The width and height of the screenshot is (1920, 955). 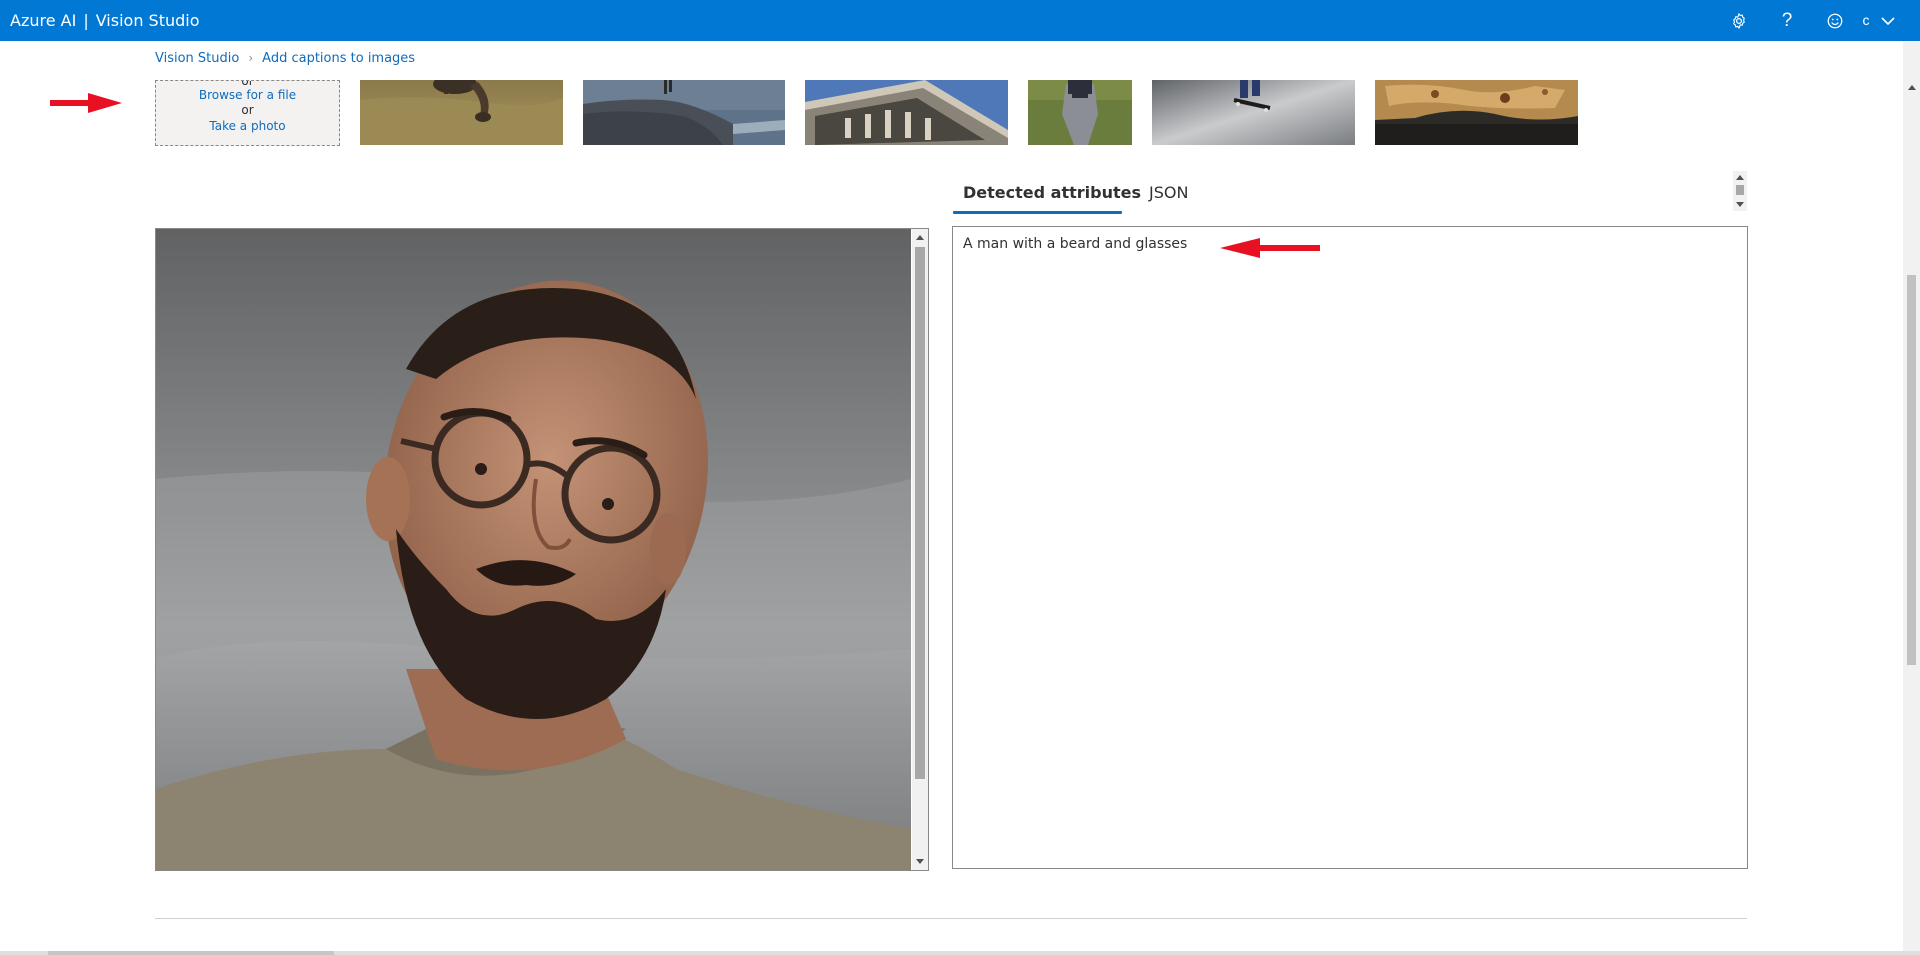 I want to click on sample-image-baseball, so click(x=1080, y=112).